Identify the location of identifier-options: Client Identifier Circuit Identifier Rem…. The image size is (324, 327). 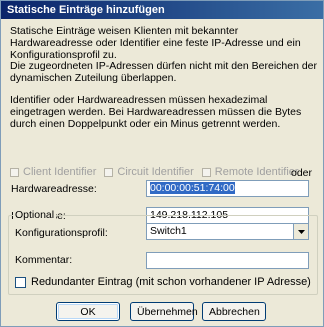
(165, 172).